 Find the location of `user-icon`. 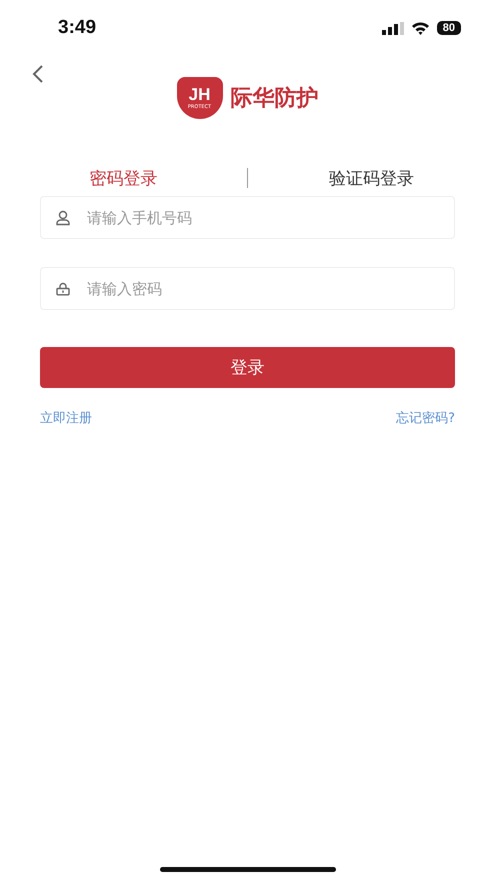

user-icon is located at coordinates (63, 217).